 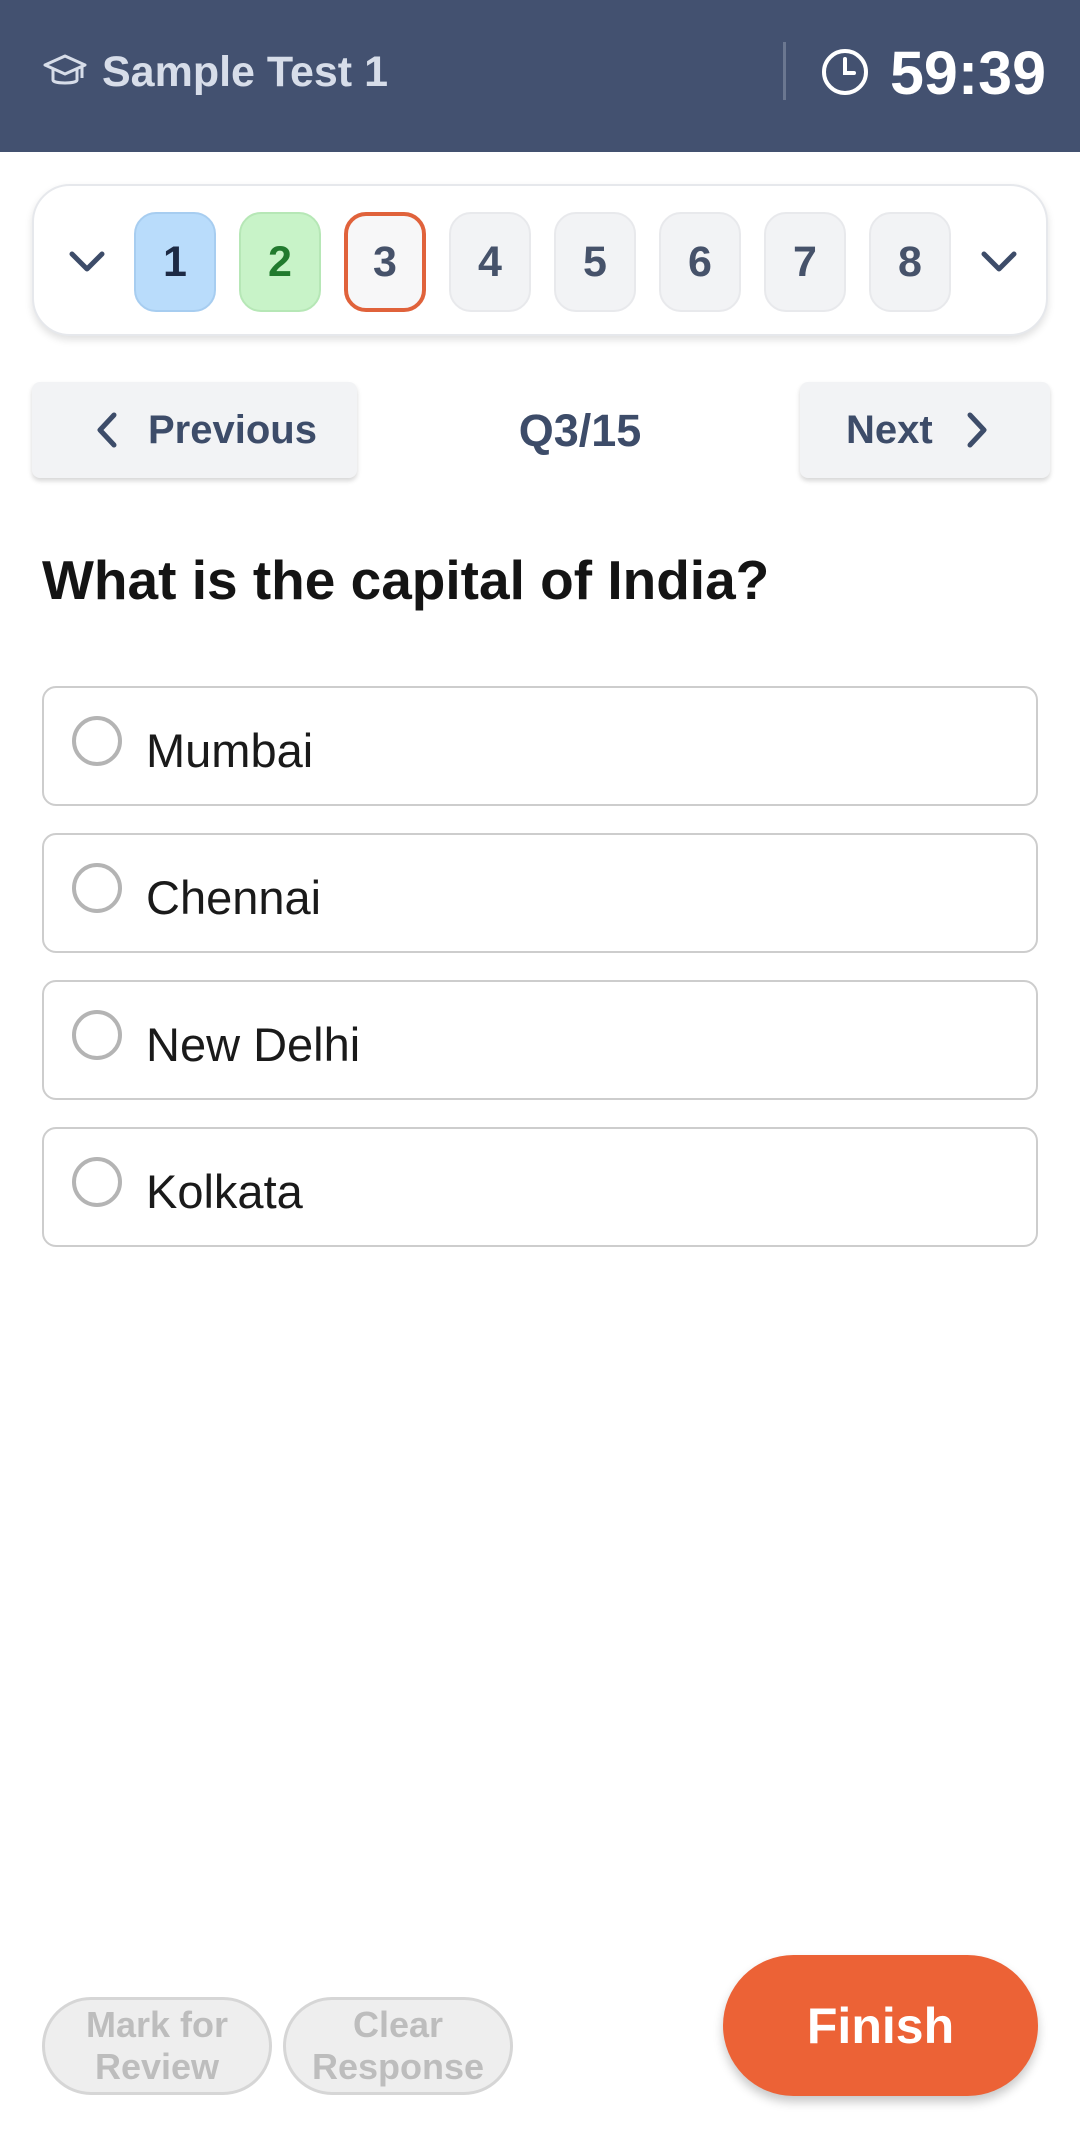 What do you see at coordinates (700, 262) in the screenshot?
I see `question-number-6: 6` at bounding box center [700, 262].